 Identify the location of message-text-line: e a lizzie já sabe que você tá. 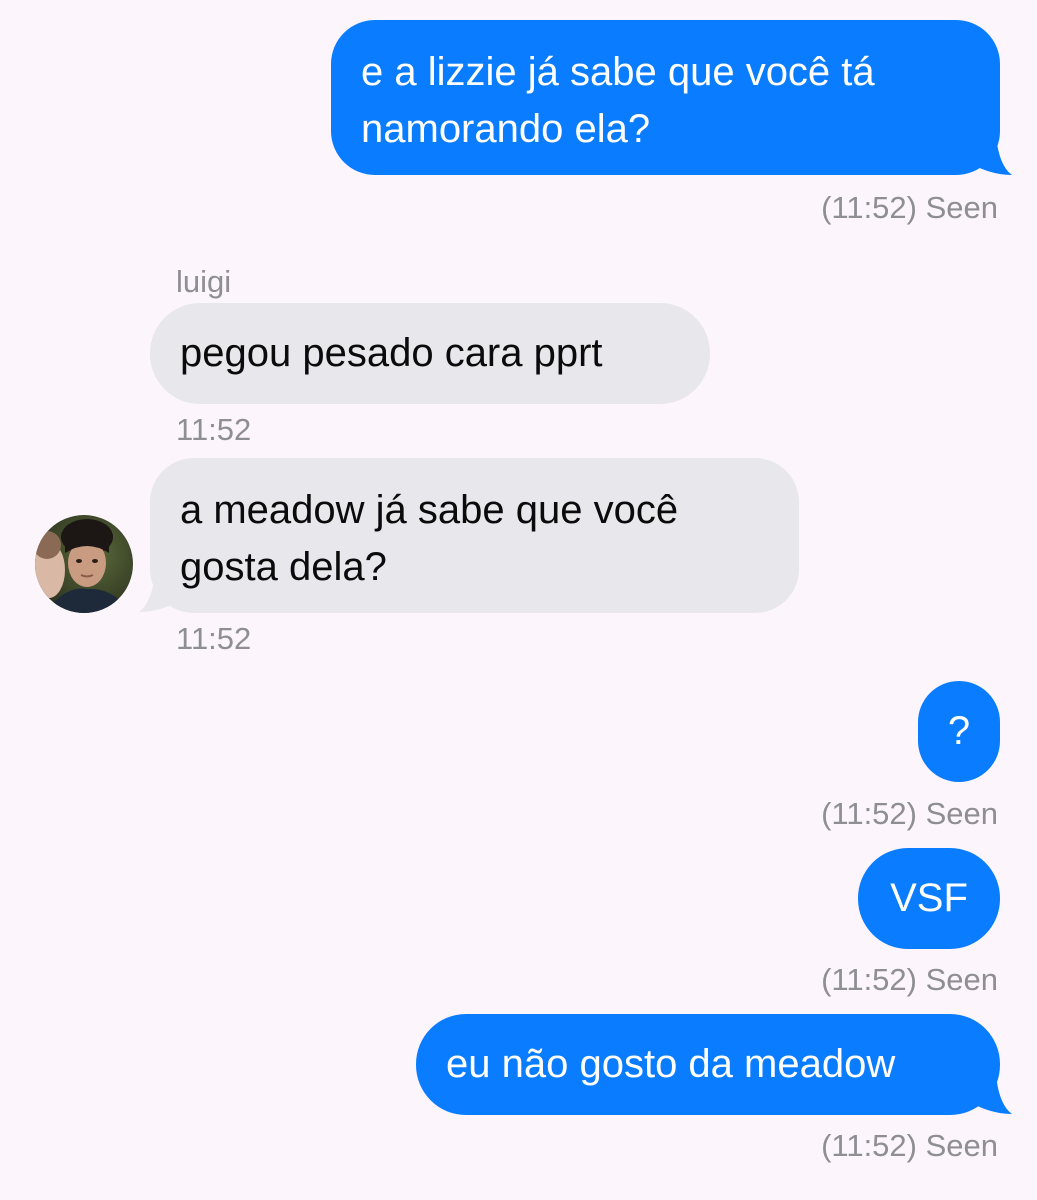
(618, 72).